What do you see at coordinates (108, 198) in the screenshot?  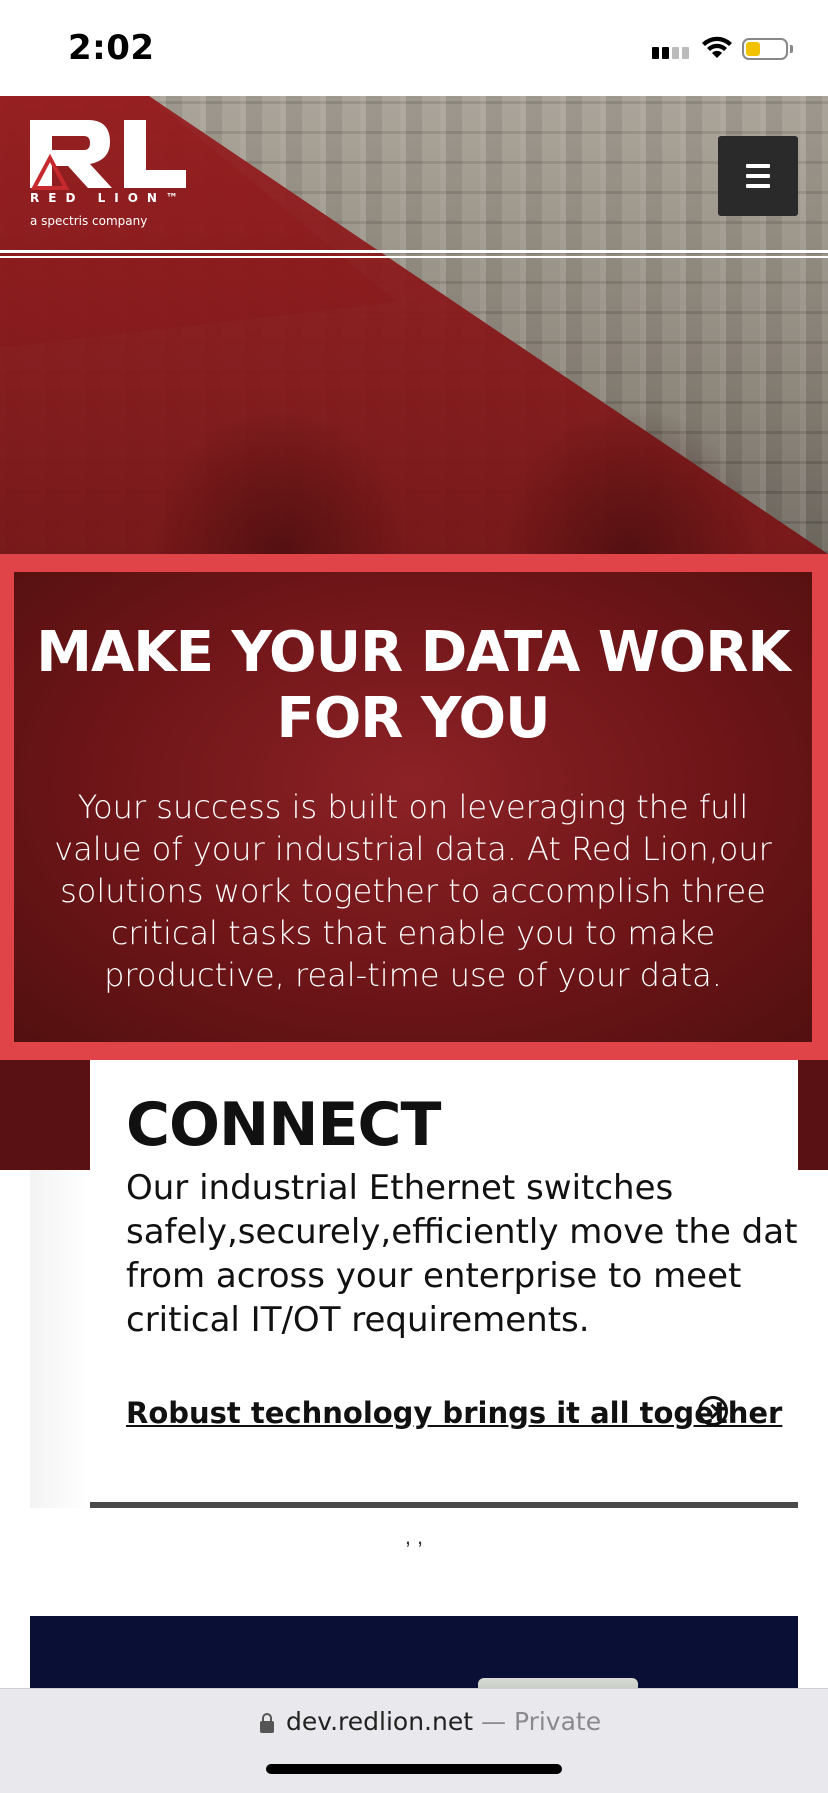 I see `logo-wordmark: RED LION™` at bounding box center [108, 198].